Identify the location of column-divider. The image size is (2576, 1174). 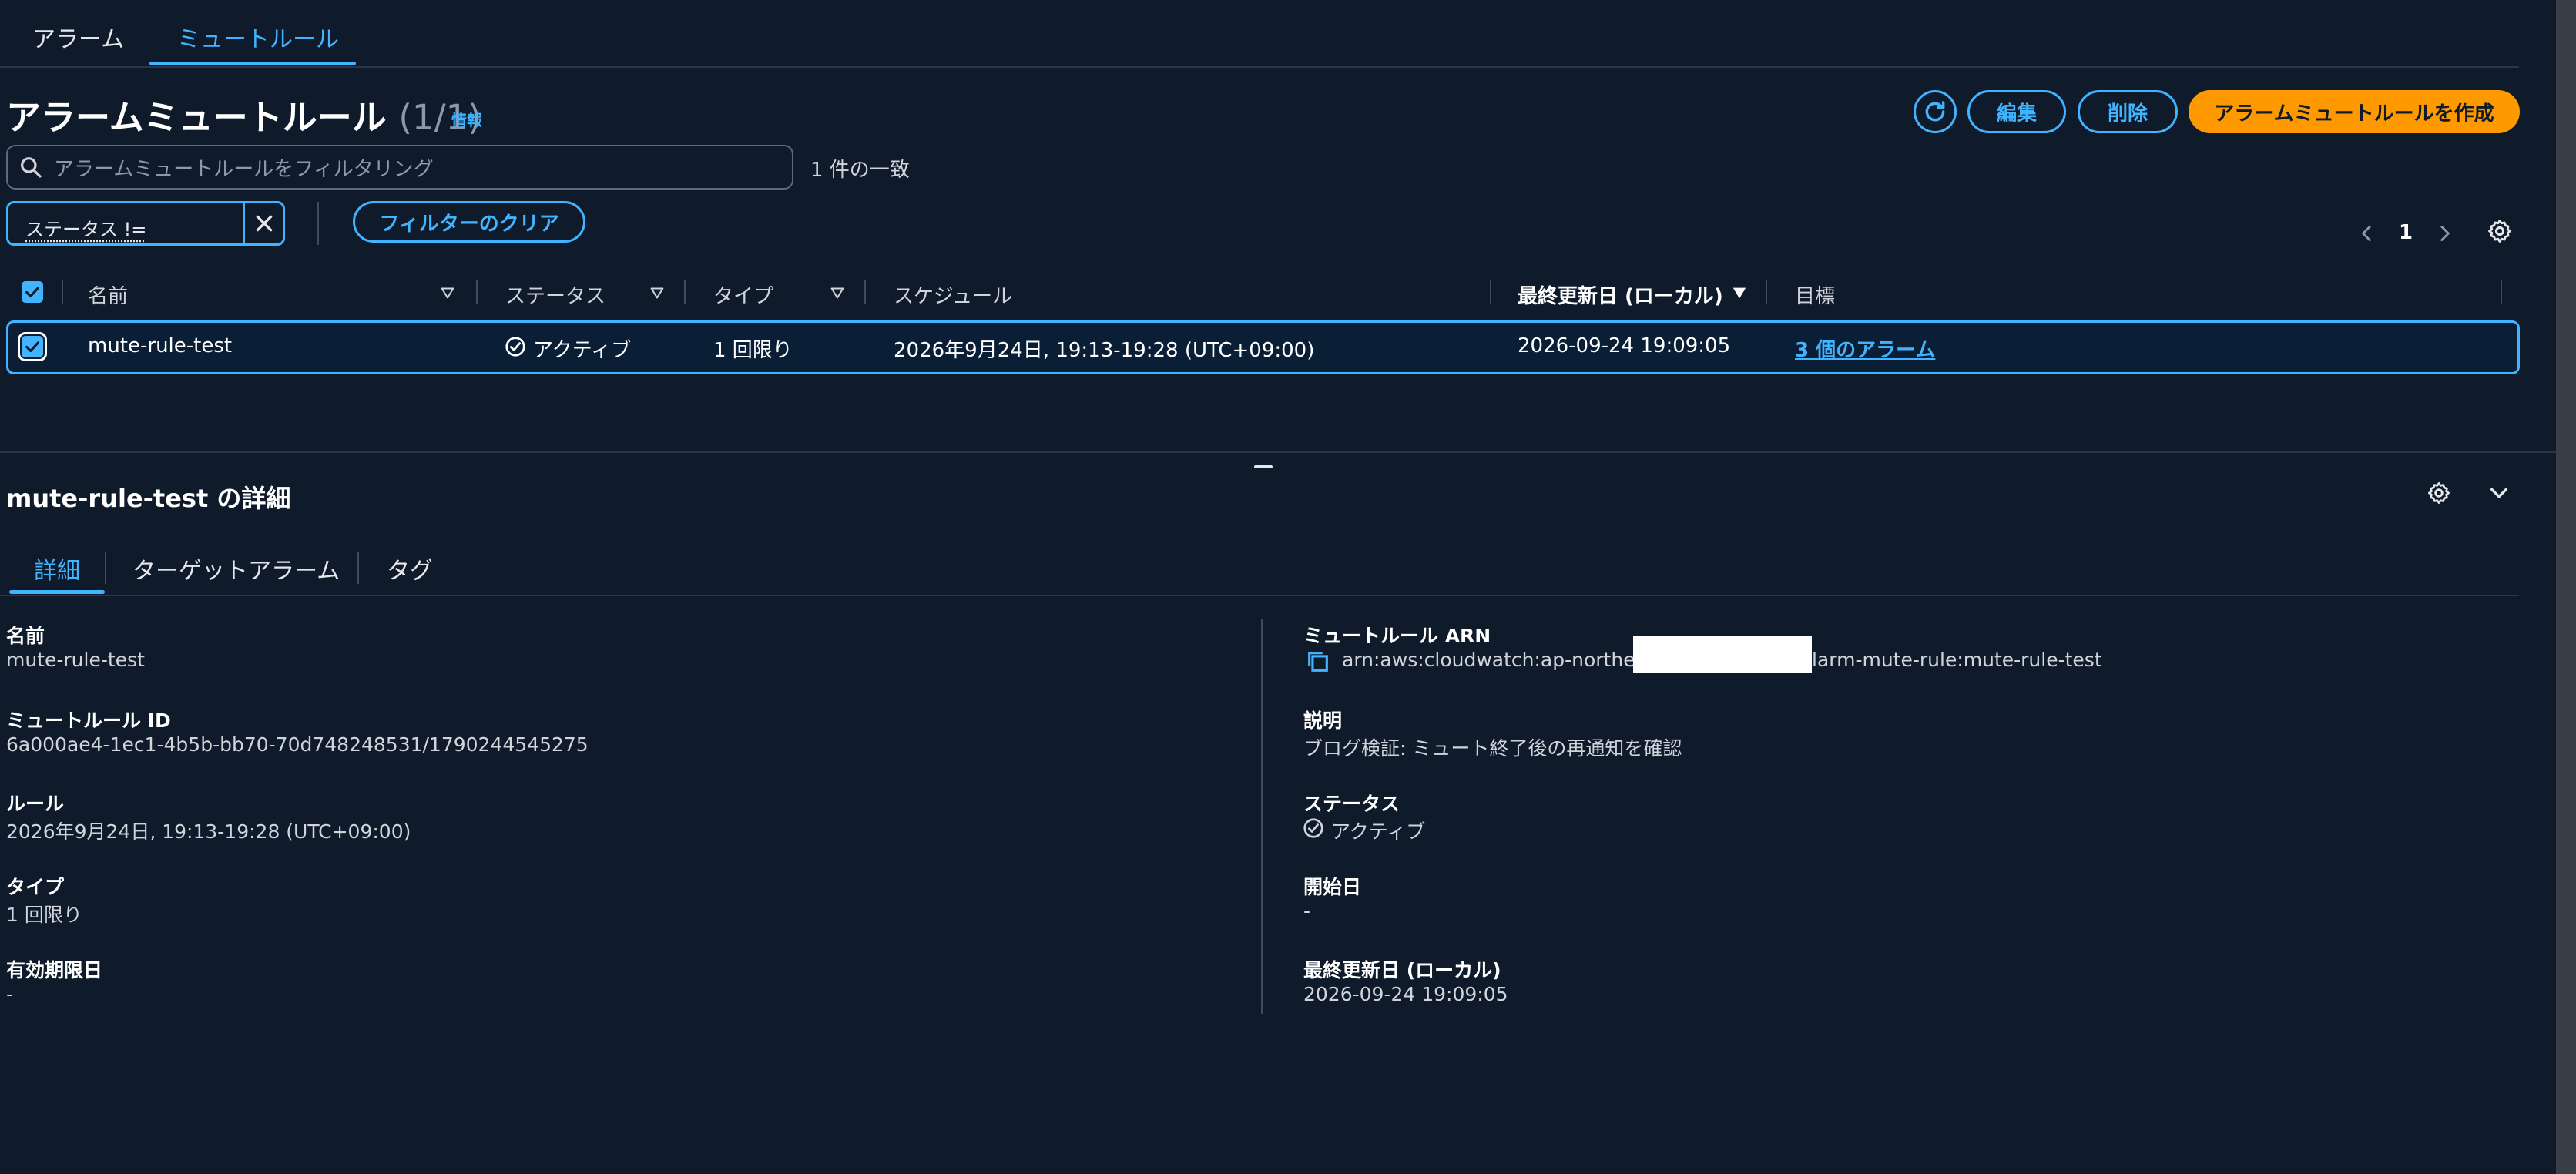
(1262, 816).